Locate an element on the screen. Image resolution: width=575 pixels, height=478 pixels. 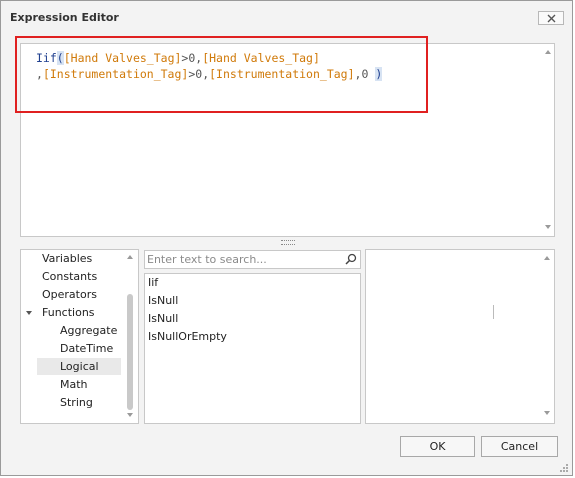
description-scrollbar is located at coordinates (547, 336).